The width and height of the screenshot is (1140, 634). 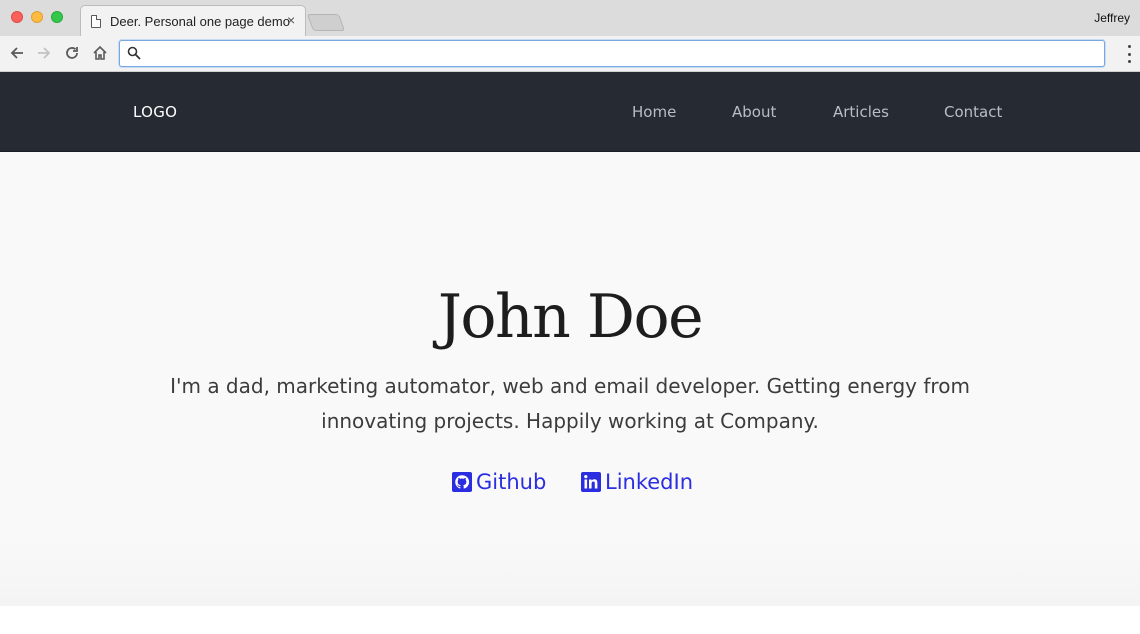 I want to click on browser-menu-icon, so click(x=1129, y=54).